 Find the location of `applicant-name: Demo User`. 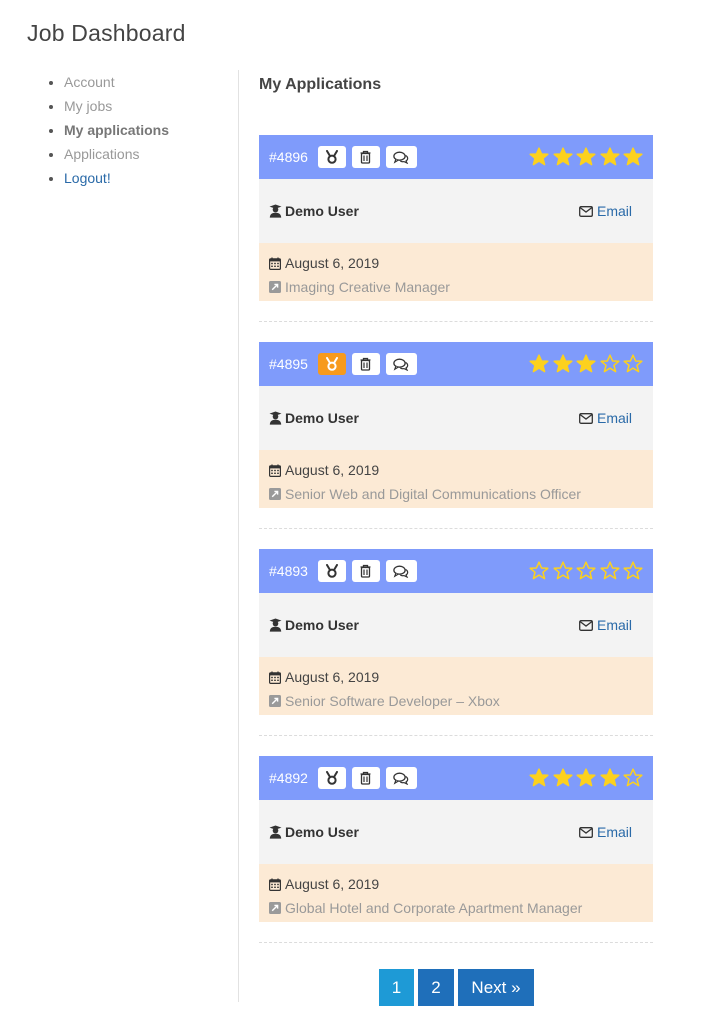

applicant-name: Demo User is located at coordinates (322, 211).